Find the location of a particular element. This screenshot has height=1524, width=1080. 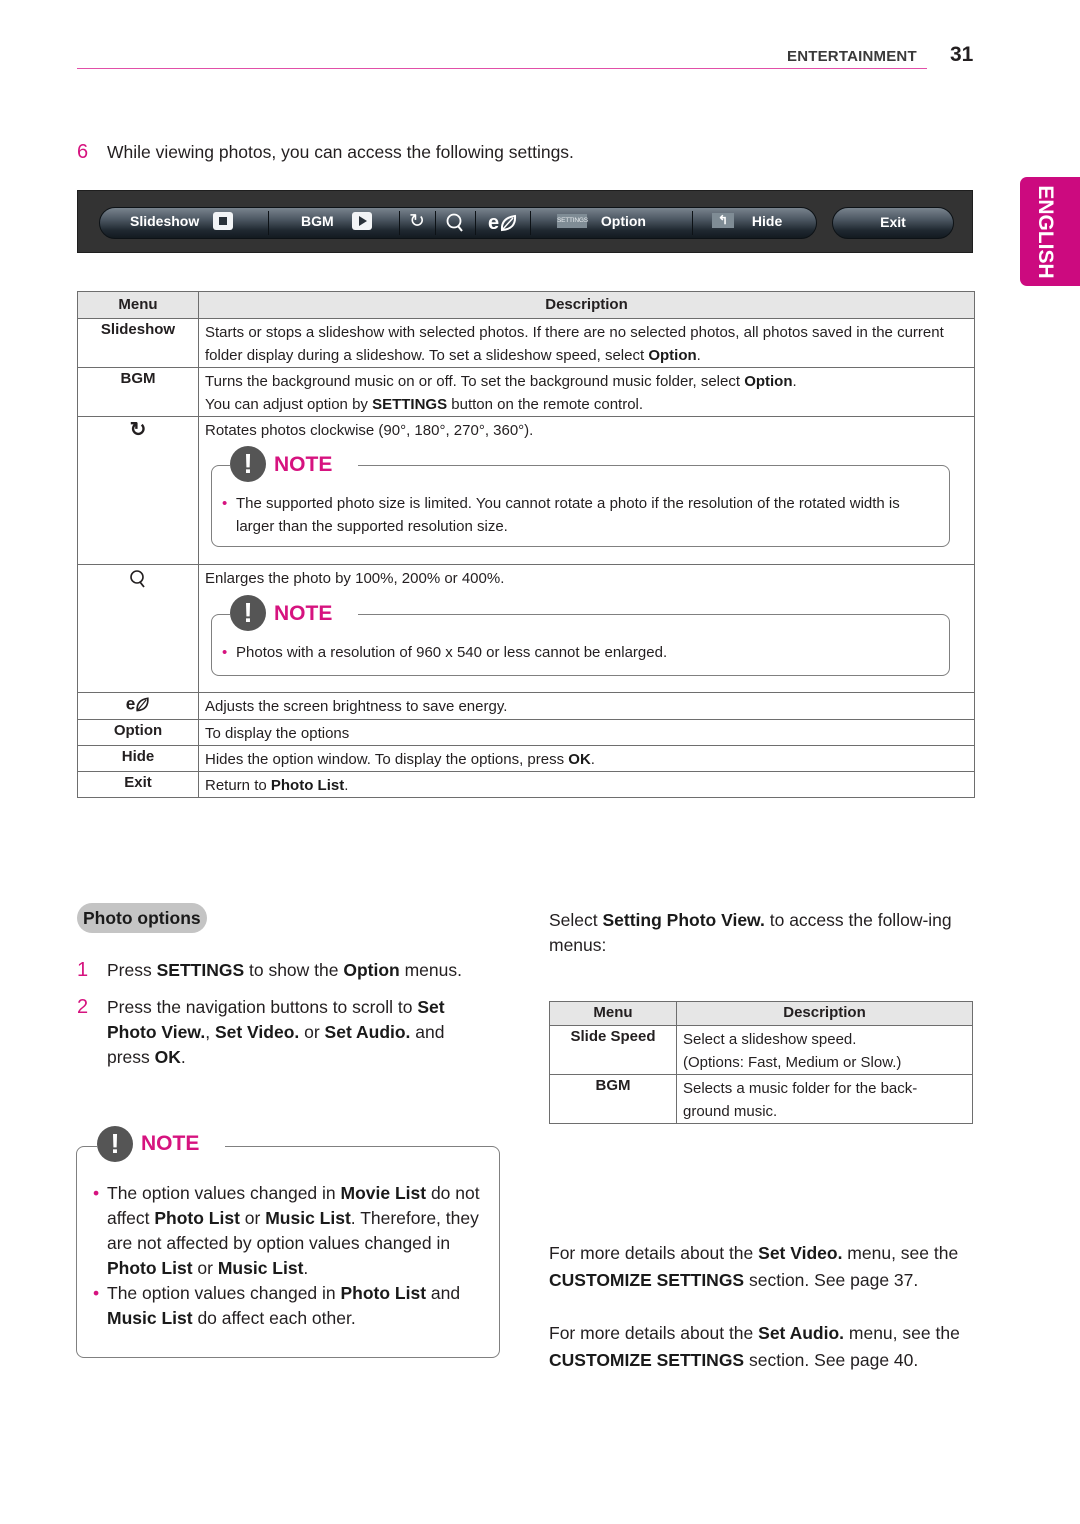

energy-saving-button: e is located at coordinates (503, 223).